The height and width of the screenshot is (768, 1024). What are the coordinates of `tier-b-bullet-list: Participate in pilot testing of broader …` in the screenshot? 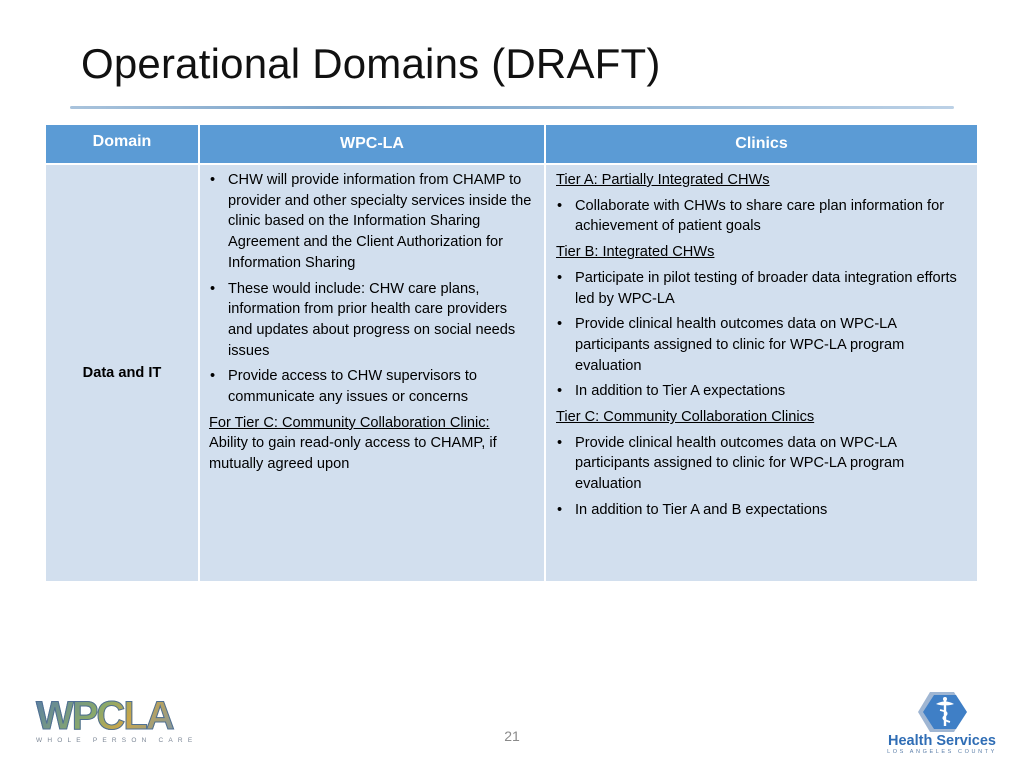 It's located at (760, 335).